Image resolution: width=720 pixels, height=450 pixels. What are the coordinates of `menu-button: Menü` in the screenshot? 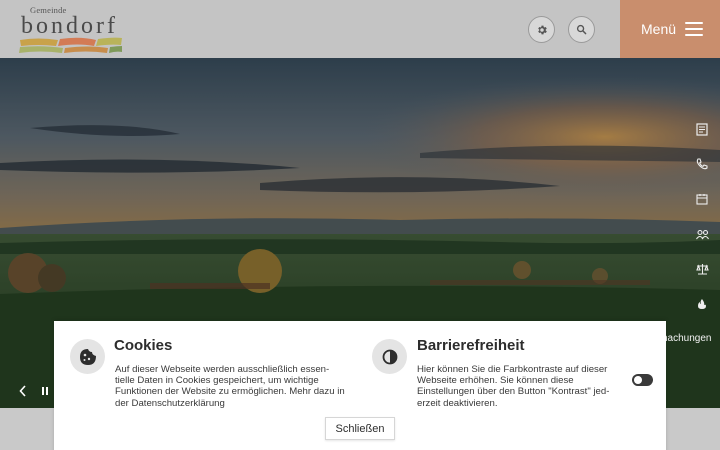 It's located at (670, 29).